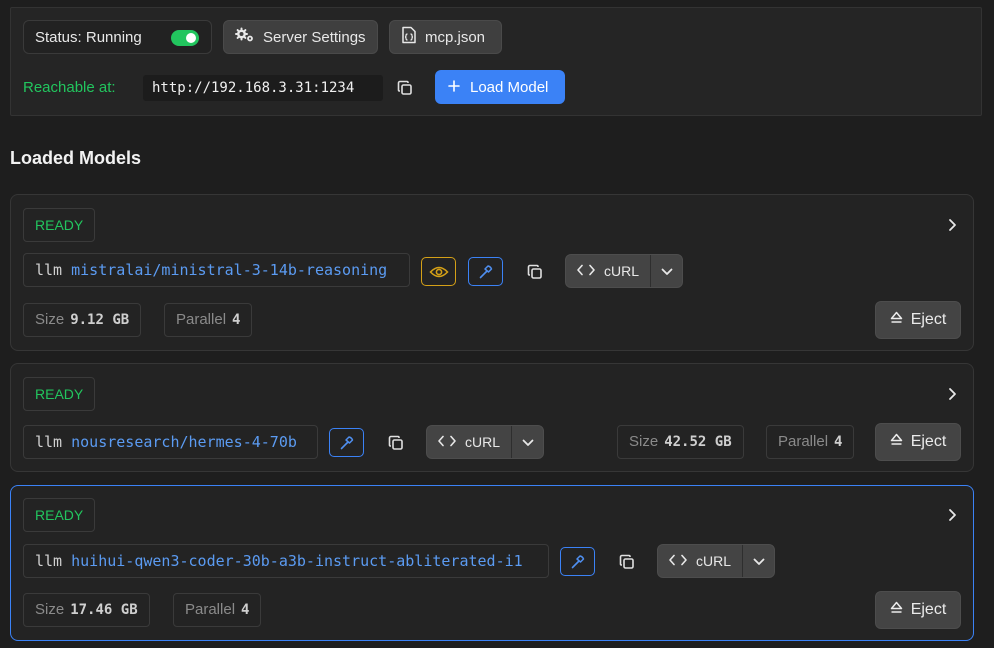  I want to click on size-value: 9.12 GB, so click(100, 320).